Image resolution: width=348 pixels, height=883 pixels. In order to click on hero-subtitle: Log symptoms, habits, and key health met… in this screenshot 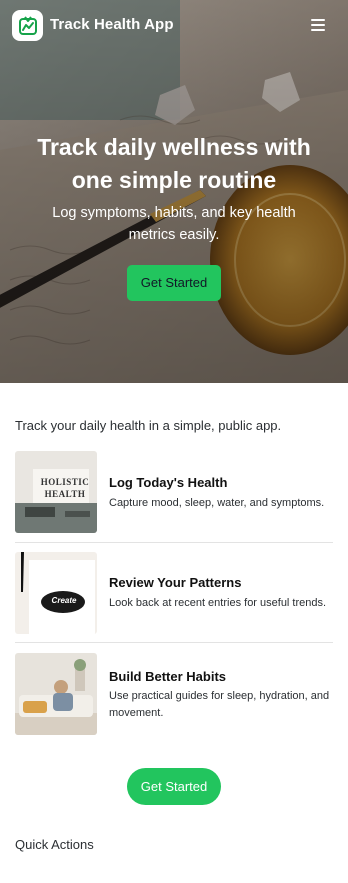, I will do `click(174, 224)`.